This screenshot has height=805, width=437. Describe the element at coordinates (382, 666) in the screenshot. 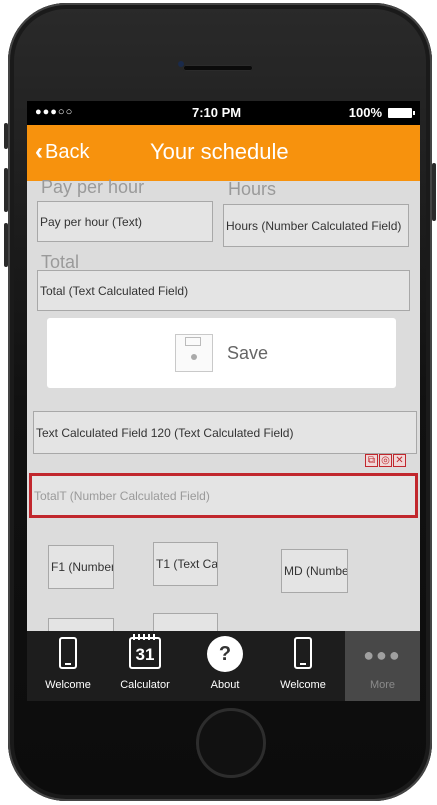

I see `tab-more: ●●● More` at that location.